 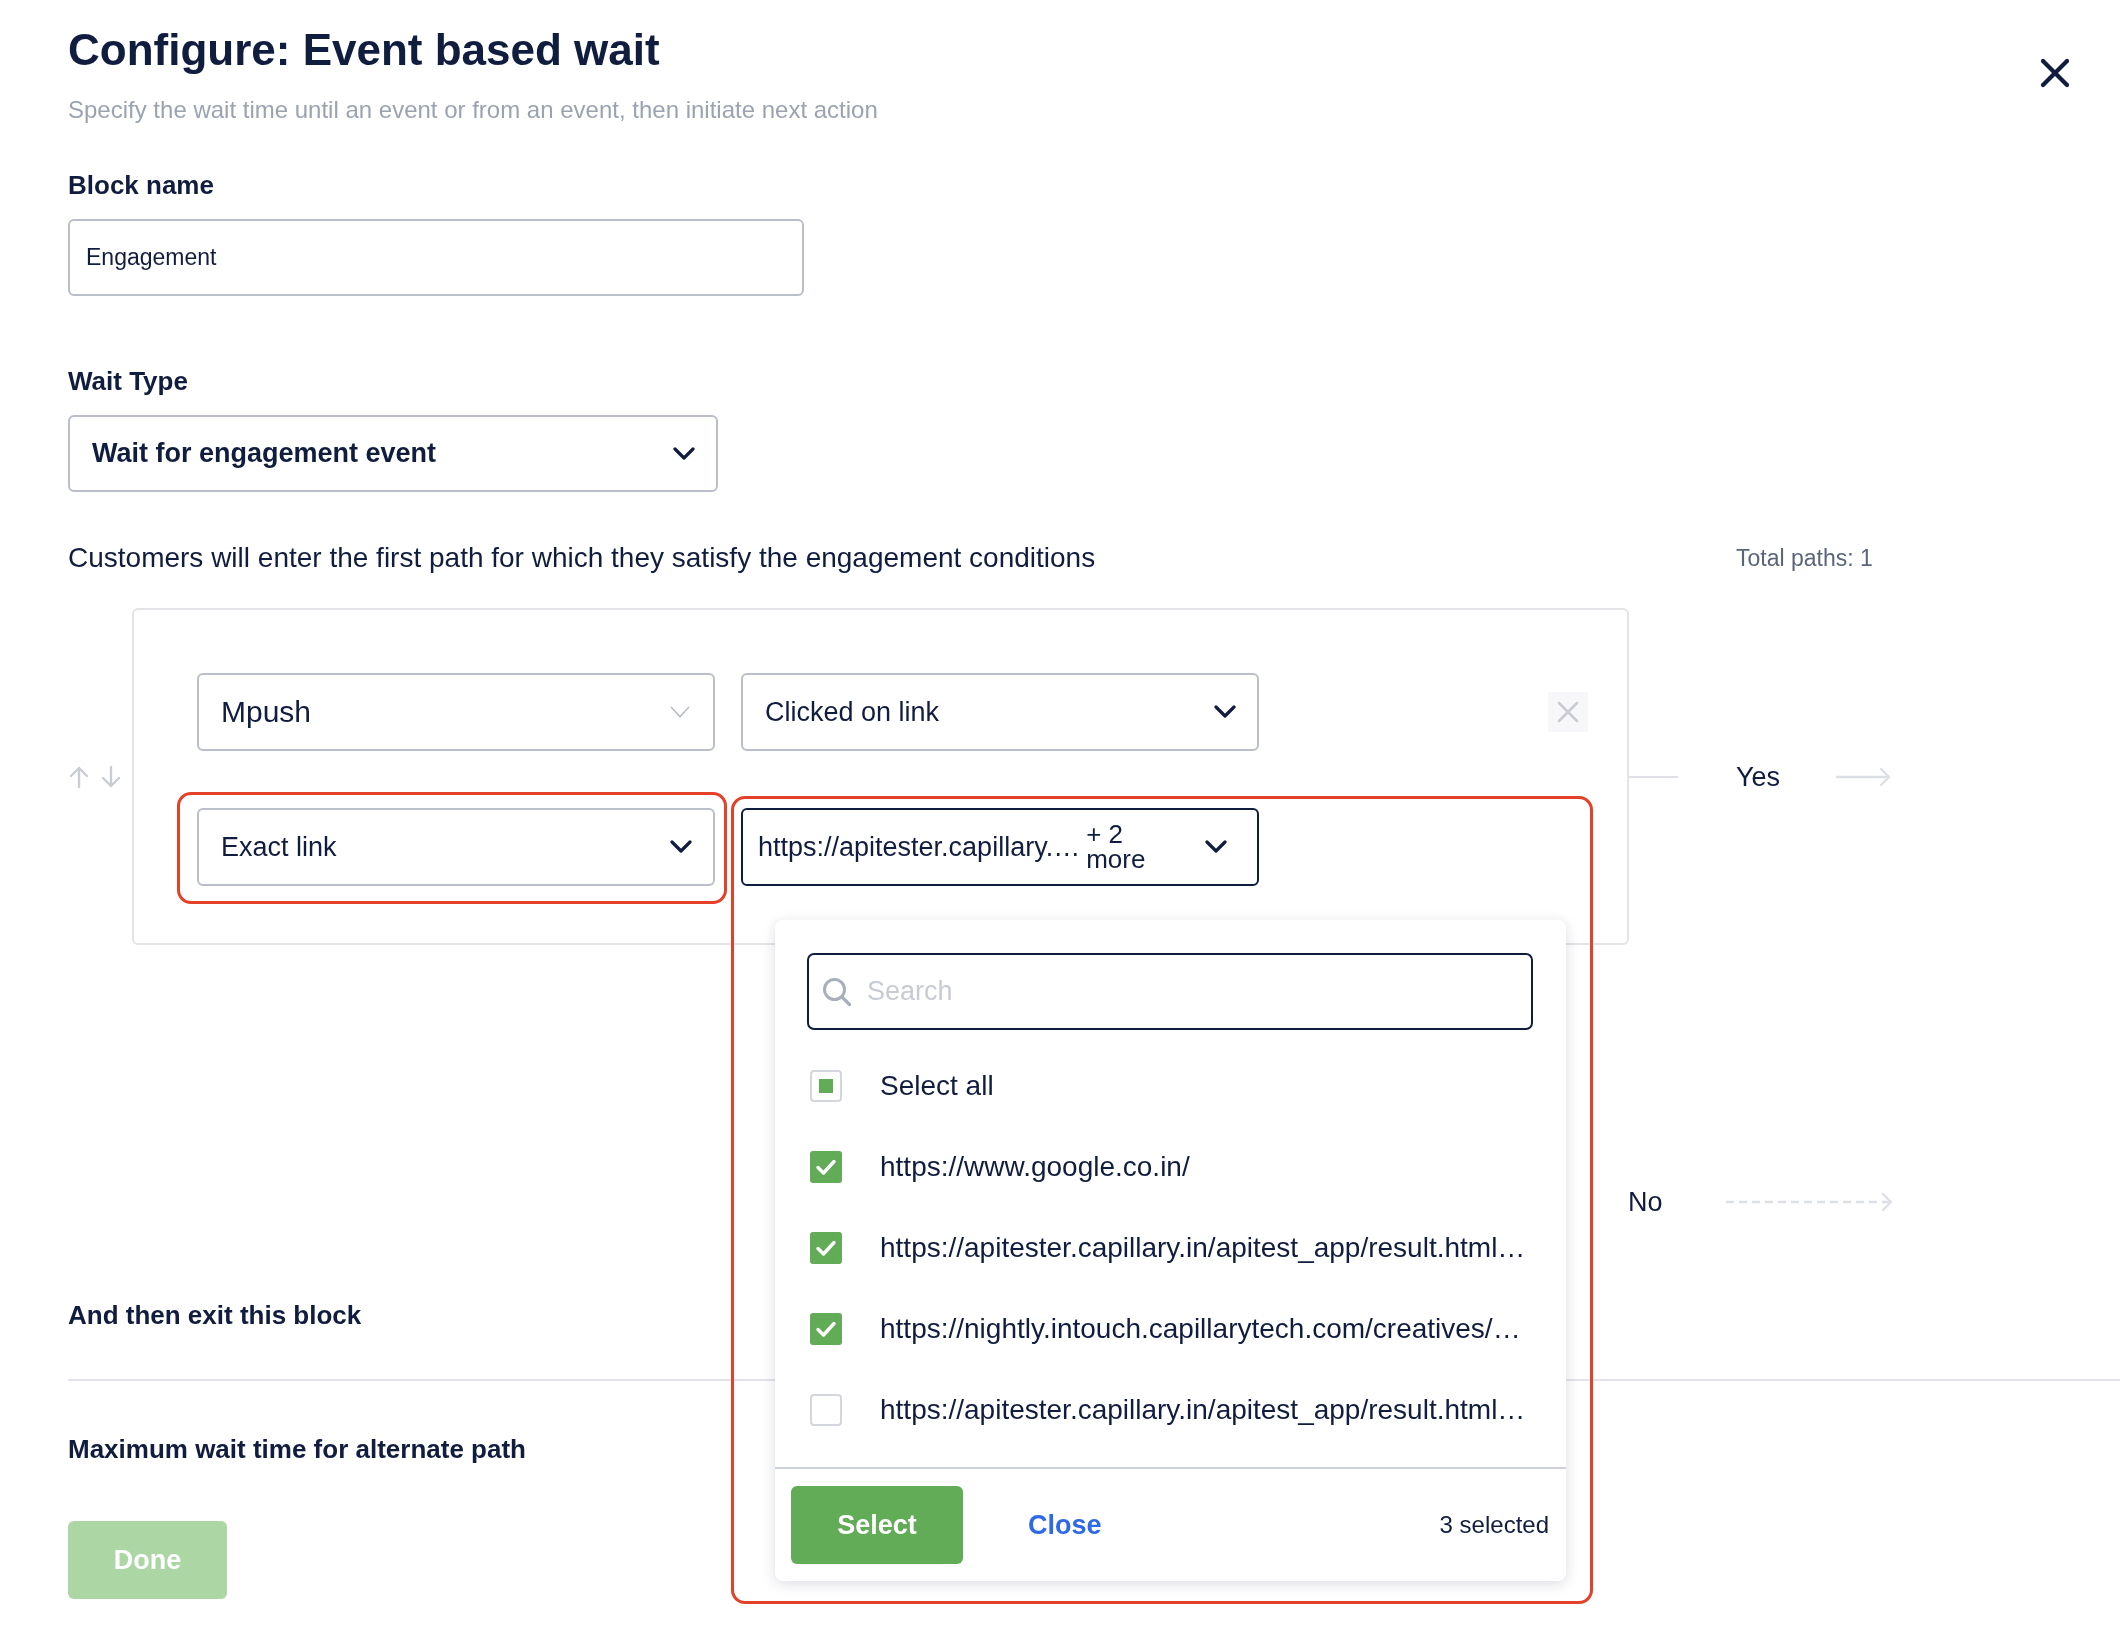 I want to click on option-label: https://www.google.co.in/, so click(x=1035, y=1166).